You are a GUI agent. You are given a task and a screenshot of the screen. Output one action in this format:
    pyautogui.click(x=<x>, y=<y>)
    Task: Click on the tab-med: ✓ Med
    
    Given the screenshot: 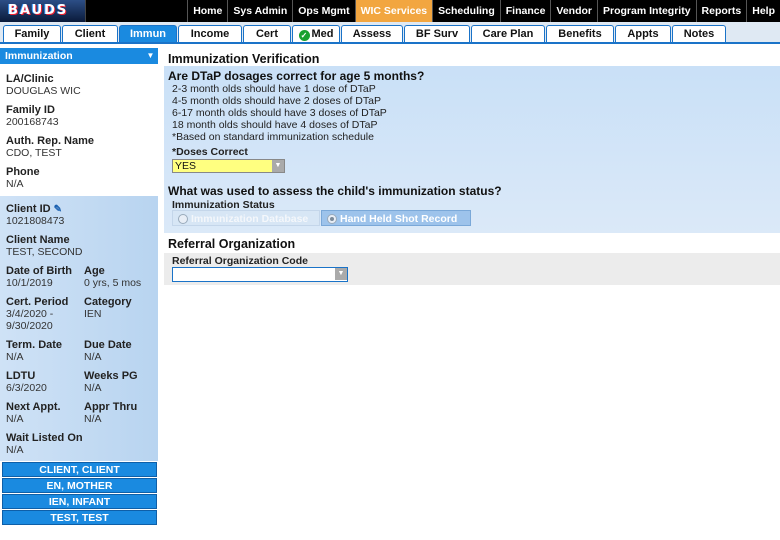 What is the action you would take?
    pyautogui.click(x=316, y=33)
    